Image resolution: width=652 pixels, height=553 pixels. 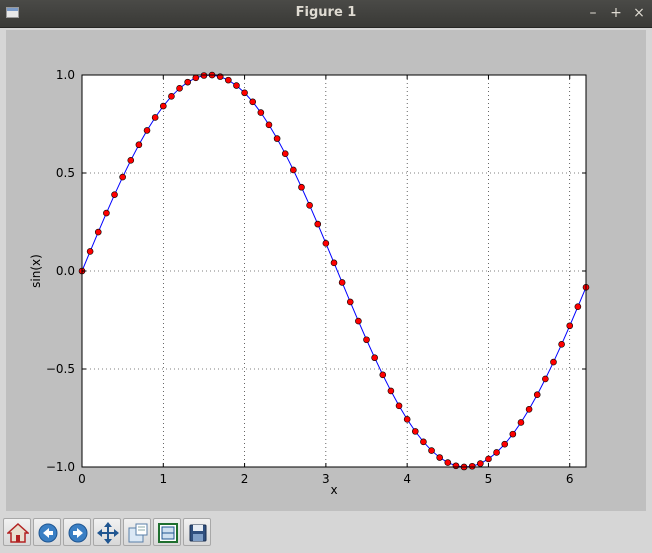 I want to click on y-tick-label: 0.5, so click(x=65, y=173).